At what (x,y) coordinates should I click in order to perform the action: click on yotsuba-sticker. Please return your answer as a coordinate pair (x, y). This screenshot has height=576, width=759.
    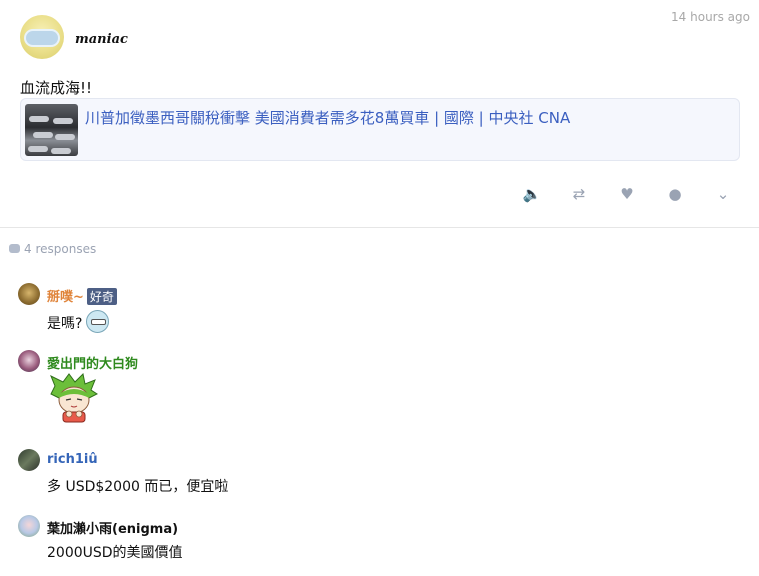
    Looking at the image, I should click on (74, 397).